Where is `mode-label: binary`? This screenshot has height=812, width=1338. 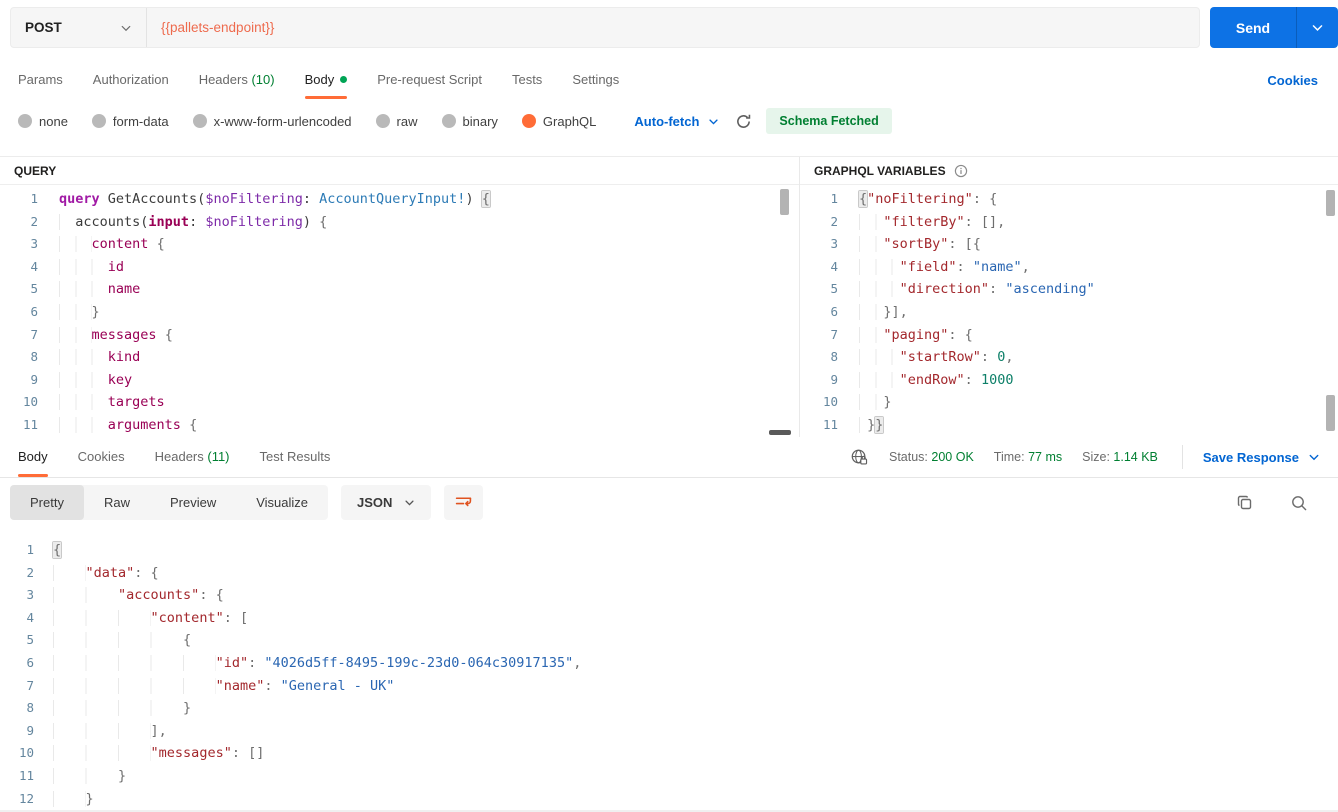 mode-label: binary is located at coordinates (480, 121).